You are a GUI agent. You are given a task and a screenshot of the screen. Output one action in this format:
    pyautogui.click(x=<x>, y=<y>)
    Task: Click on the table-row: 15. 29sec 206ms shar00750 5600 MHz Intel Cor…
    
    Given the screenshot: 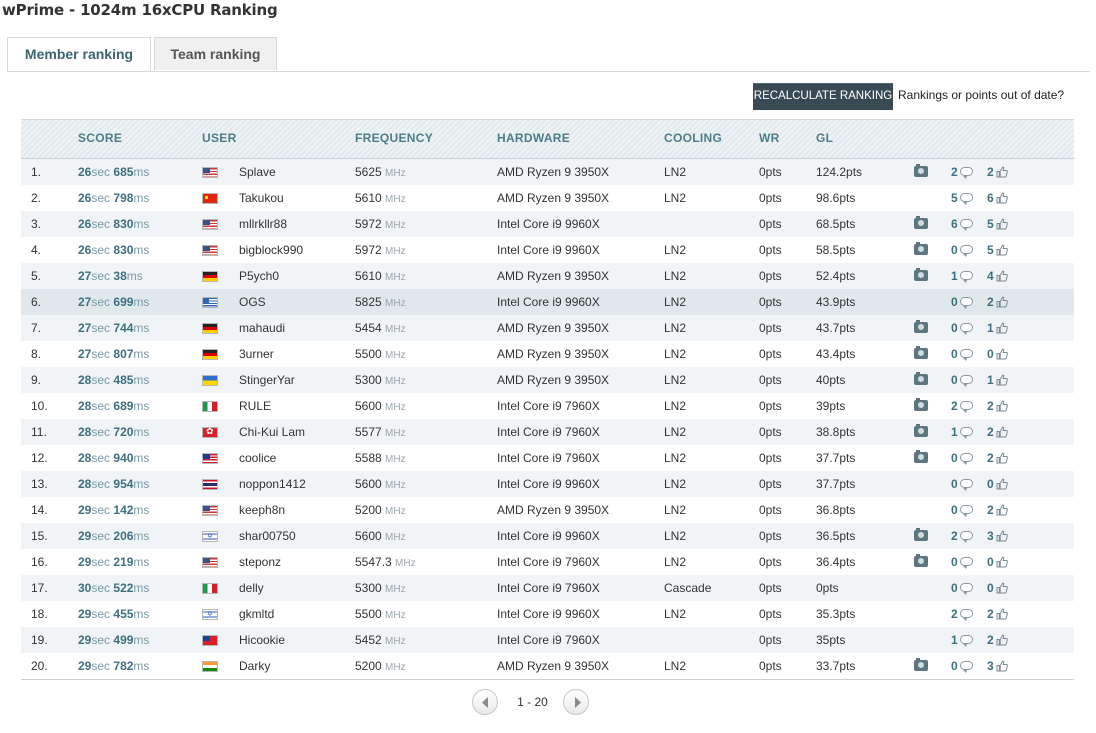 What is the action you would take?
    pyautogui.click(x=547, y=536)
    